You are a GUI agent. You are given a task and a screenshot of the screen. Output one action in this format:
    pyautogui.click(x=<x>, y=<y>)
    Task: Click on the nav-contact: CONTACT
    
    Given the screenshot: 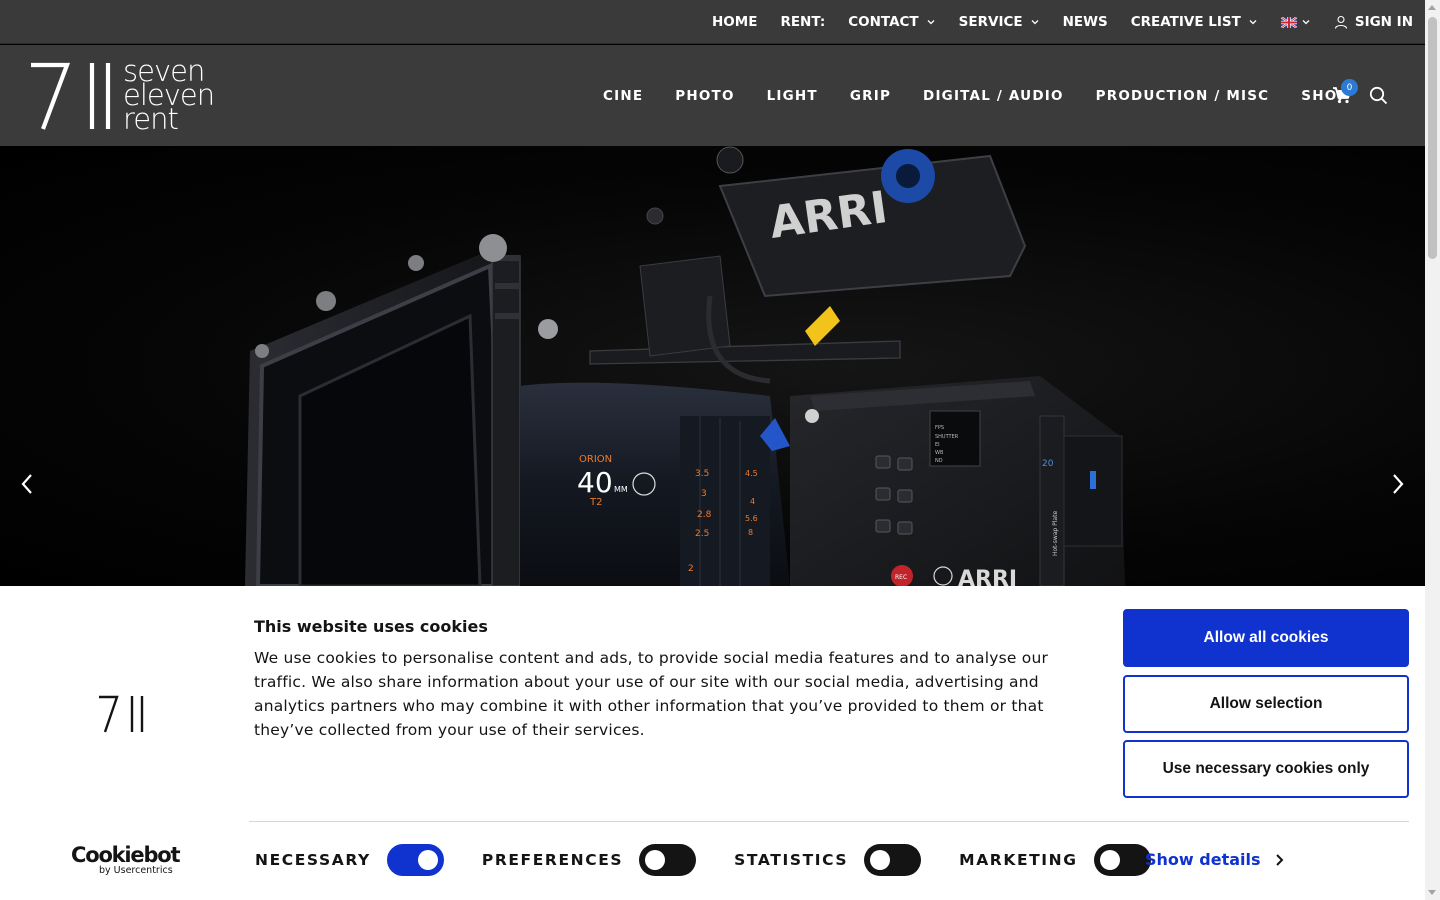 What is the action you would take?
    pyautogui.click(x=891, y=22)
    